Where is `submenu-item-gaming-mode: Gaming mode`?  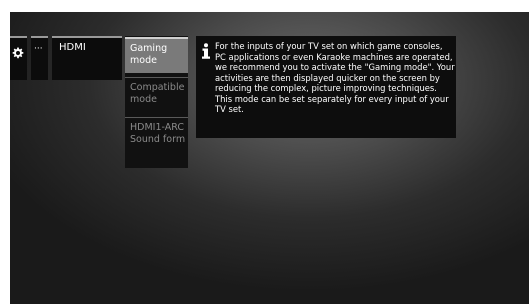
submenu-item-gaming-mode: Gaming mode is located at coordinates (156, 55).